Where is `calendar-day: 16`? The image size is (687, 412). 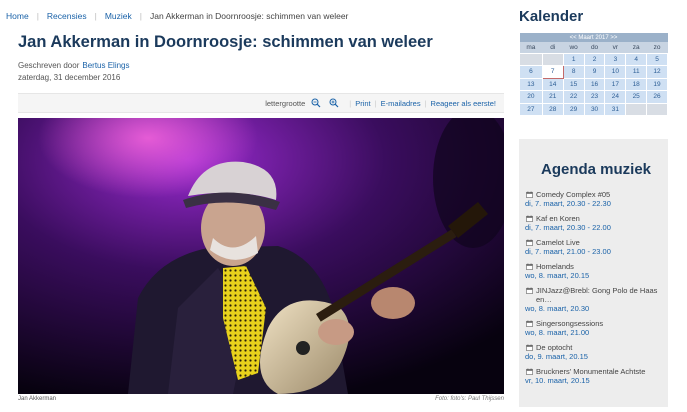 calendar-day: 16 is located at coordinates (594, 84).